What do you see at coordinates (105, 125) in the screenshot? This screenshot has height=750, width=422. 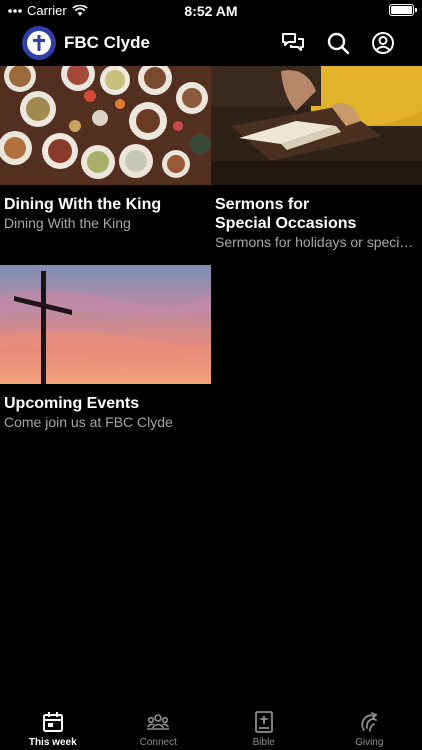 I see `dining-table-image` at bounding box center [105, 125].